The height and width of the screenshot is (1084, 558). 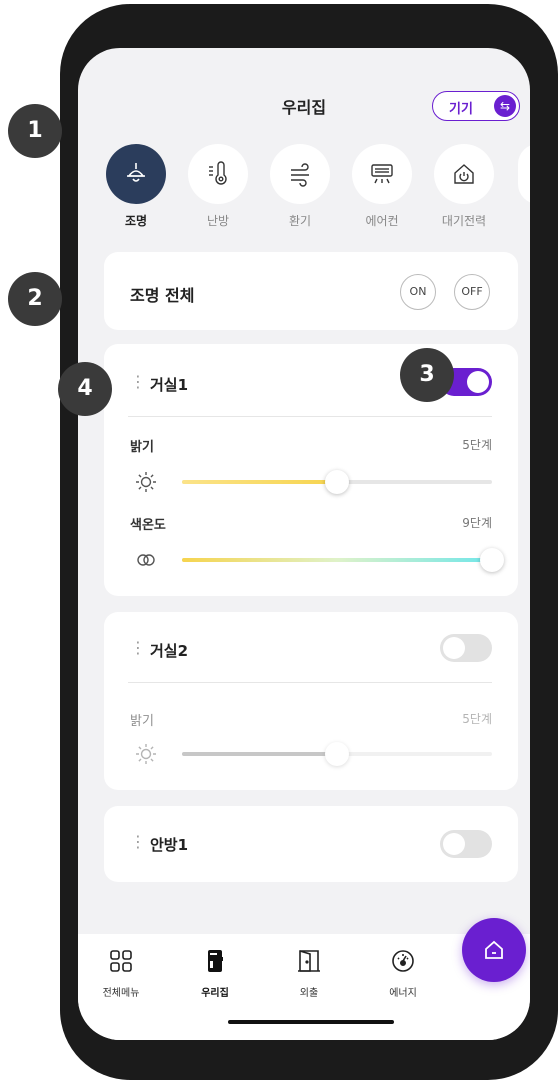 I want to click on room-card-living2: ⋮ 거실2 밝기 5단계, so click(x=311, y=701).